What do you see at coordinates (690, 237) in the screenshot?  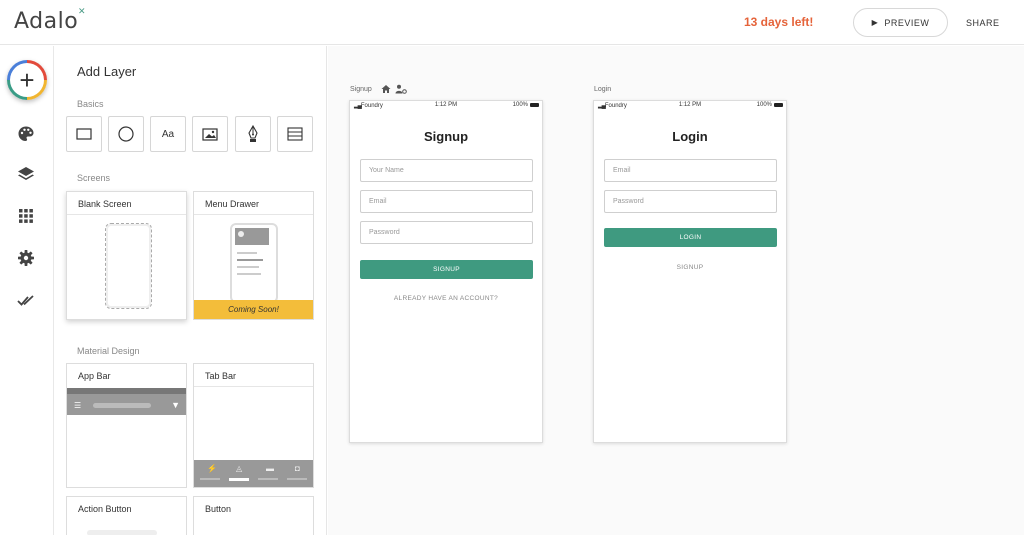 I see `login-button: LOGIN` at bounding box center [690, 237].